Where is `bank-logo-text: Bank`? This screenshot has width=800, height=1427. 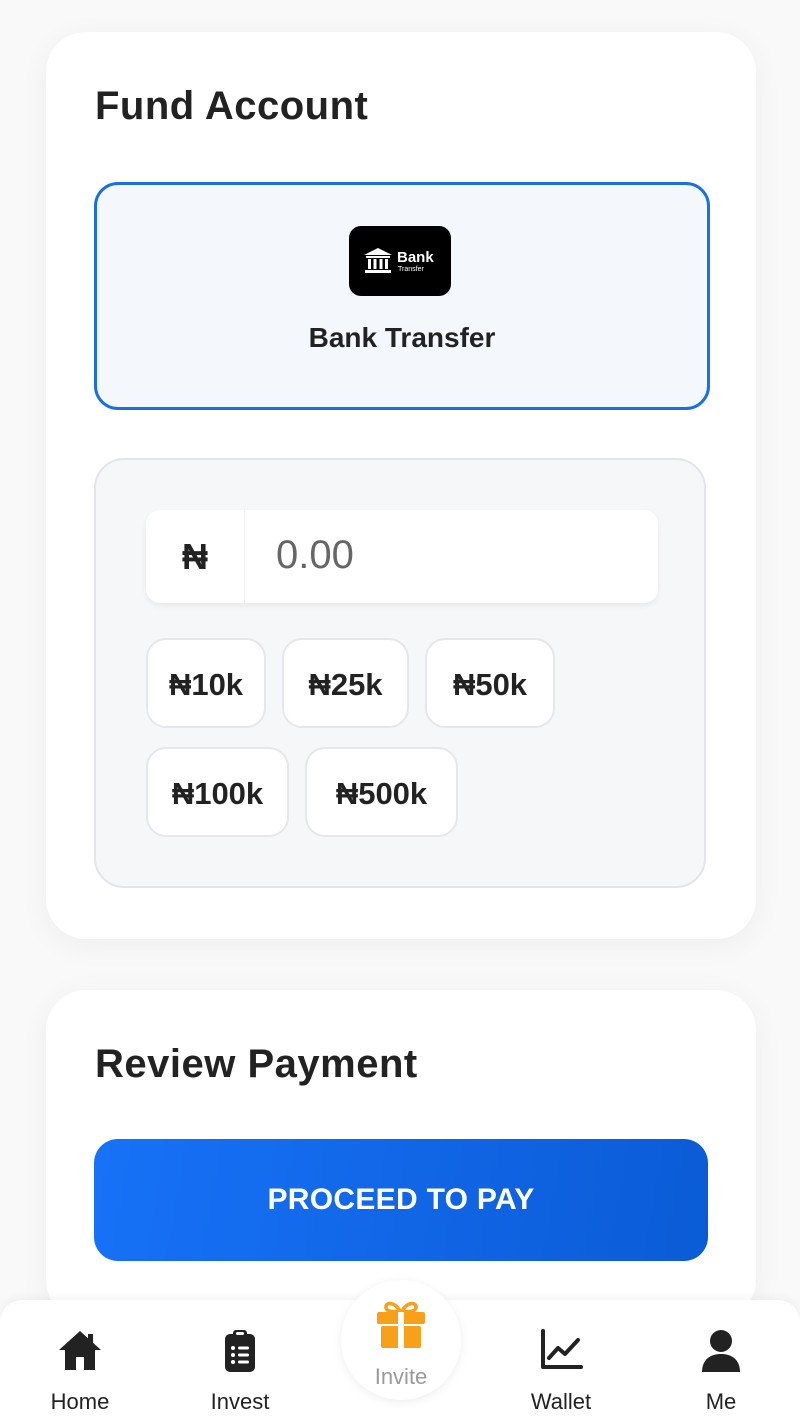
bank-logo-text: Bank is located at coordinates (415, 257).